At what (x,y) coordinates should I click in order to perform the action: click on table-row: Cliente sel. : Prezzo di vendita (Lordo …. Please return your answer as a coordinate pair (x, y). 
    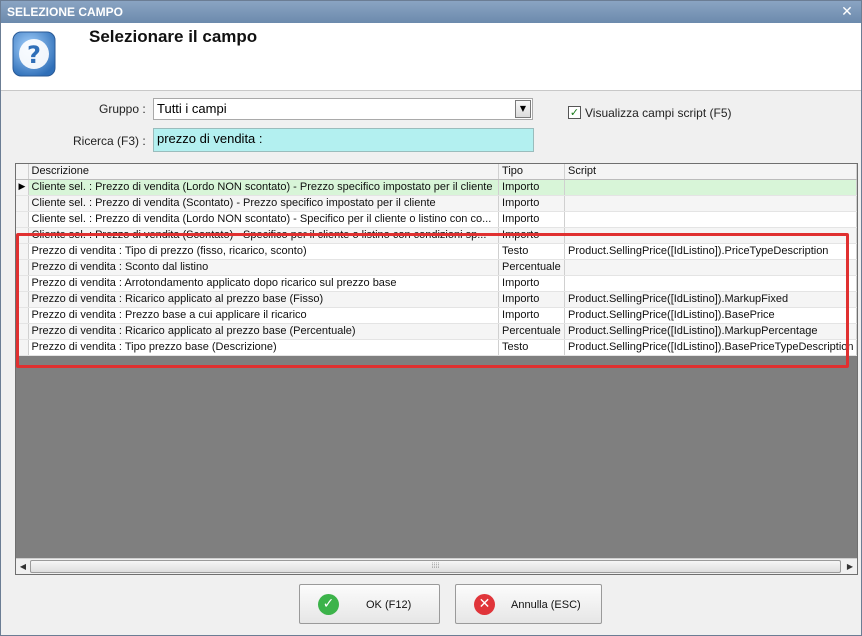
    Looking at the image, I should click on (437, 219).